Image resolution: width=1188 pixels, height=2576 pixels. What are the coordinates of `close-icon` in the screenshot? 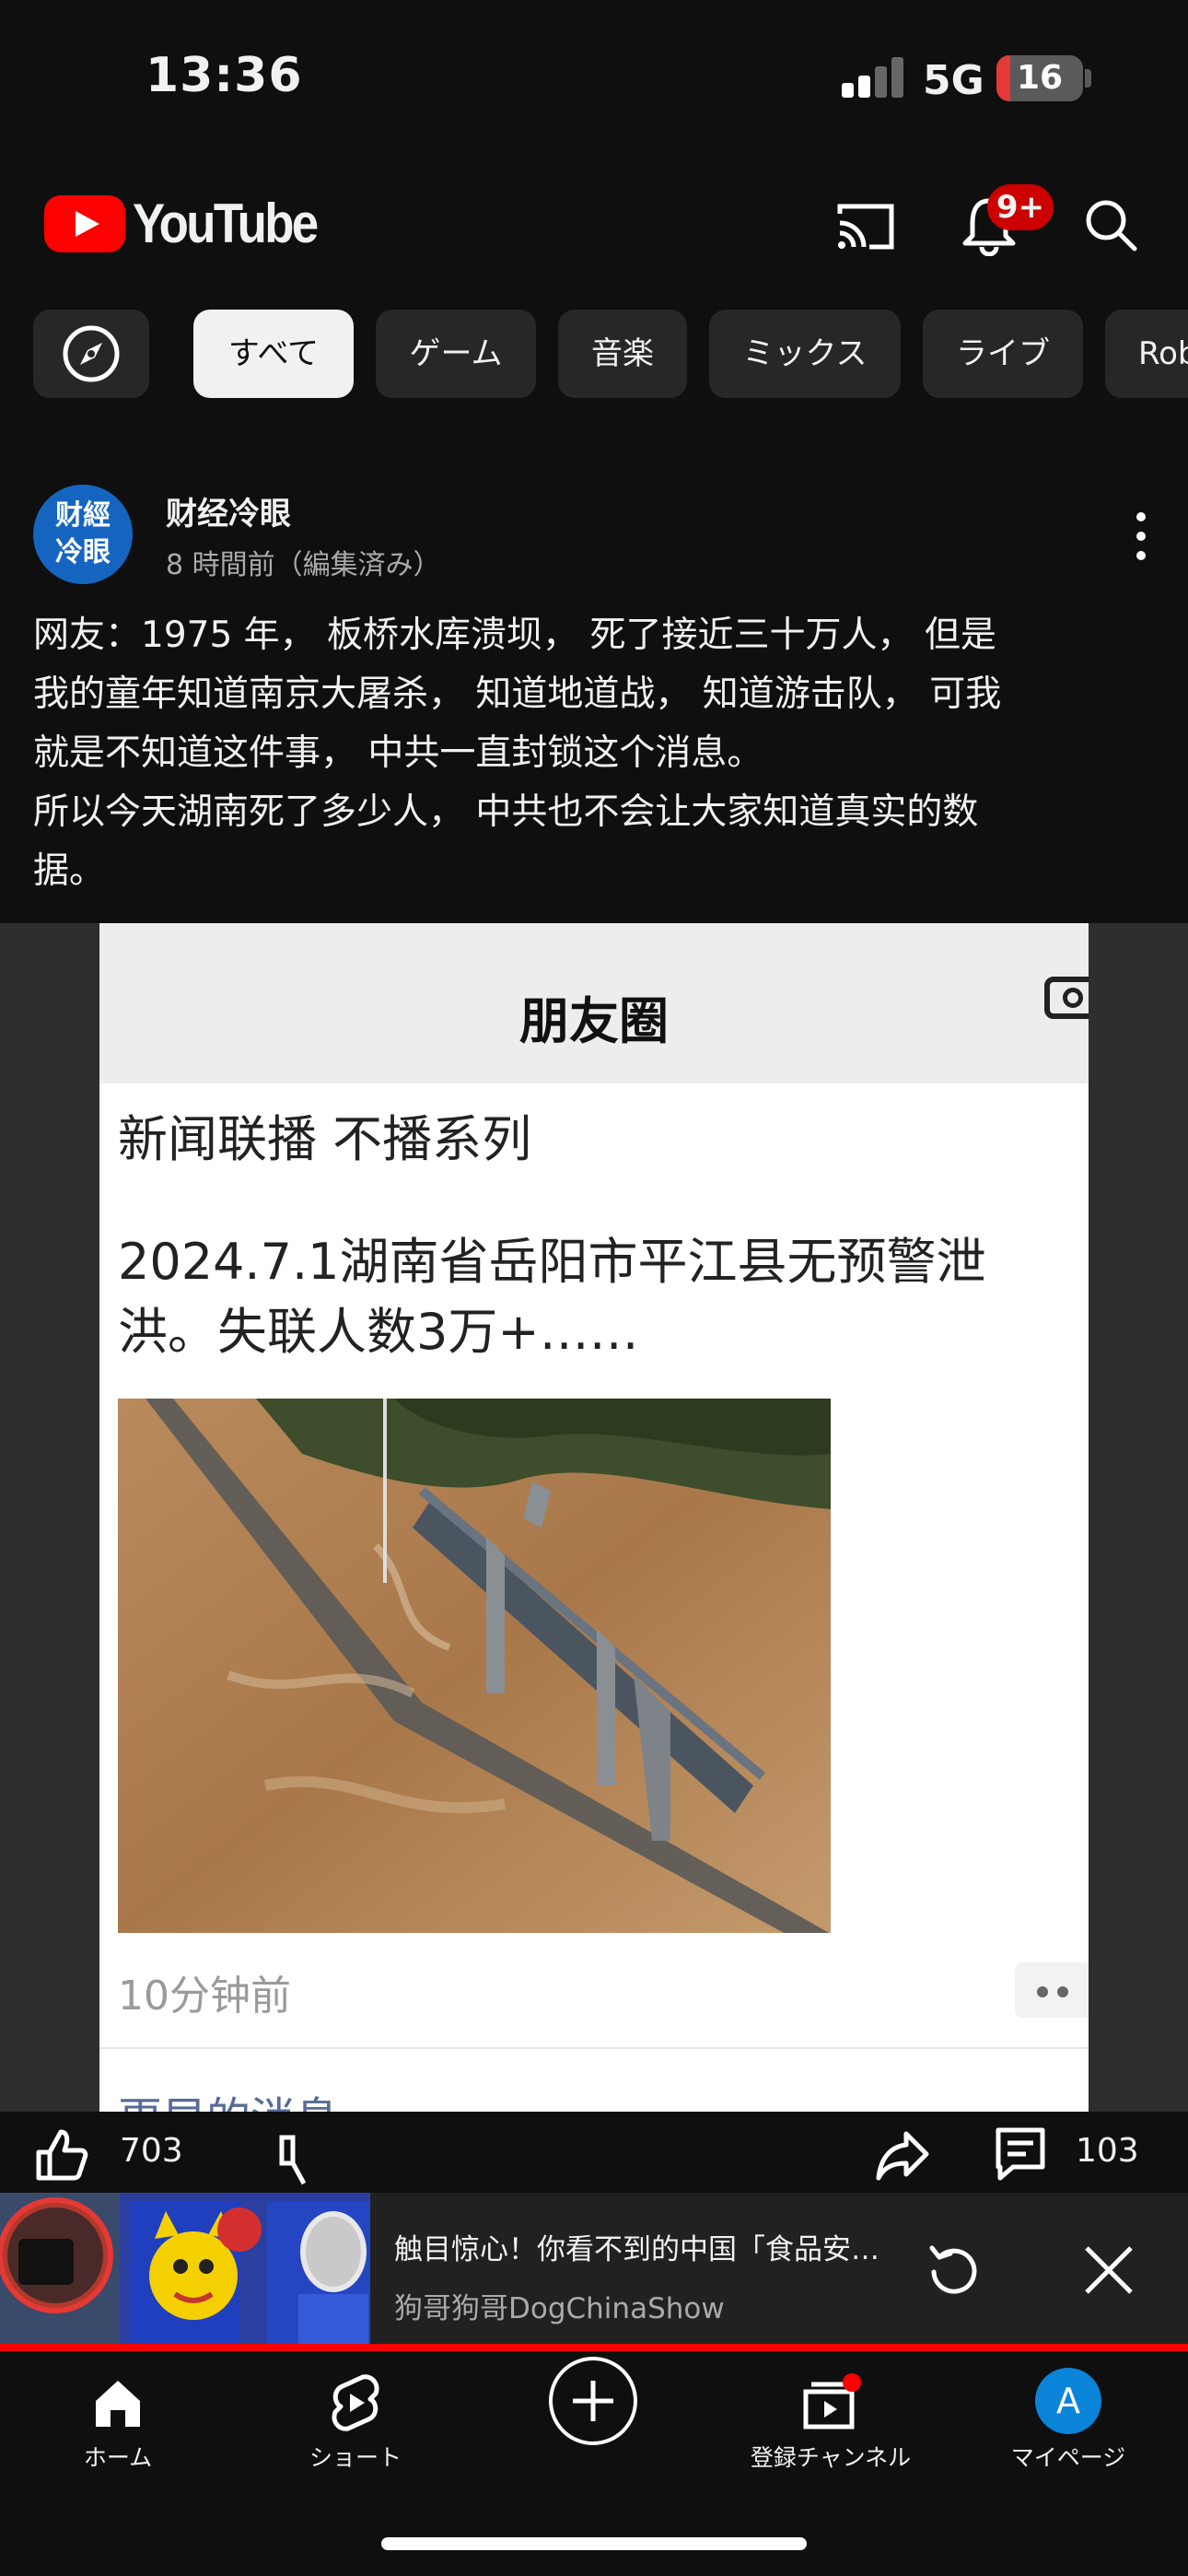 It's located at (1109, 2270).